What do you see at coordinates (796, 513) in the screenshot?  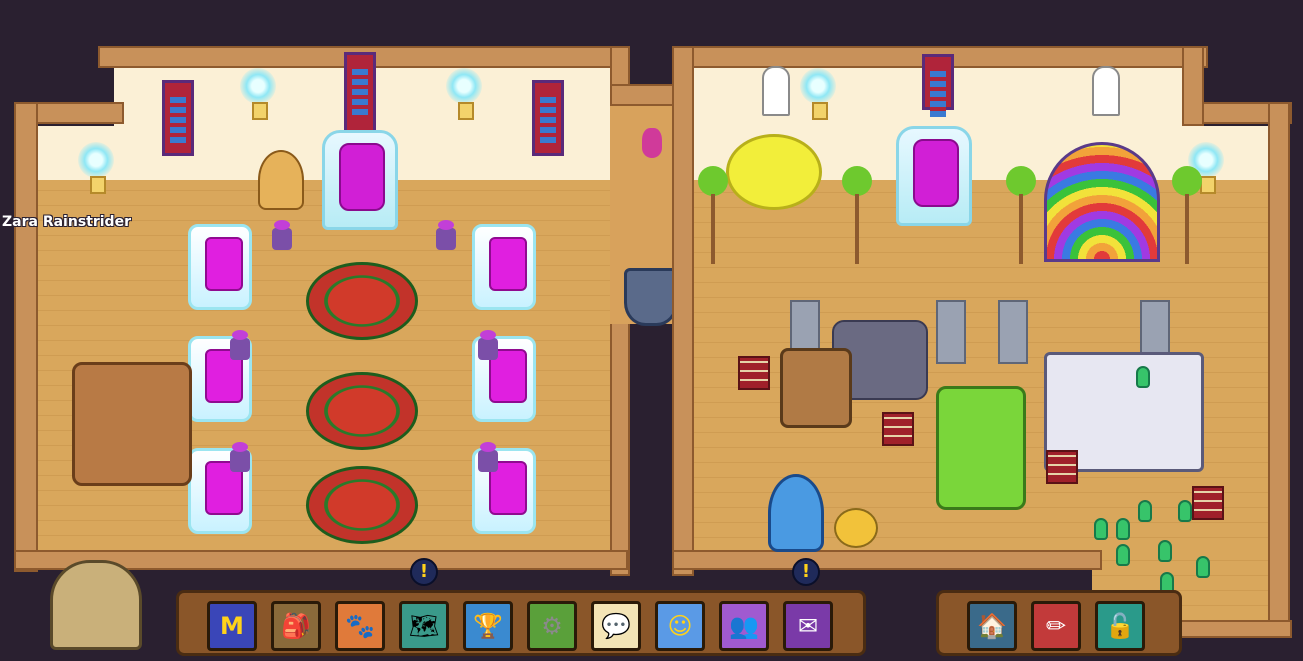 I see `blue-rocket` at bounding box center [796, 513].